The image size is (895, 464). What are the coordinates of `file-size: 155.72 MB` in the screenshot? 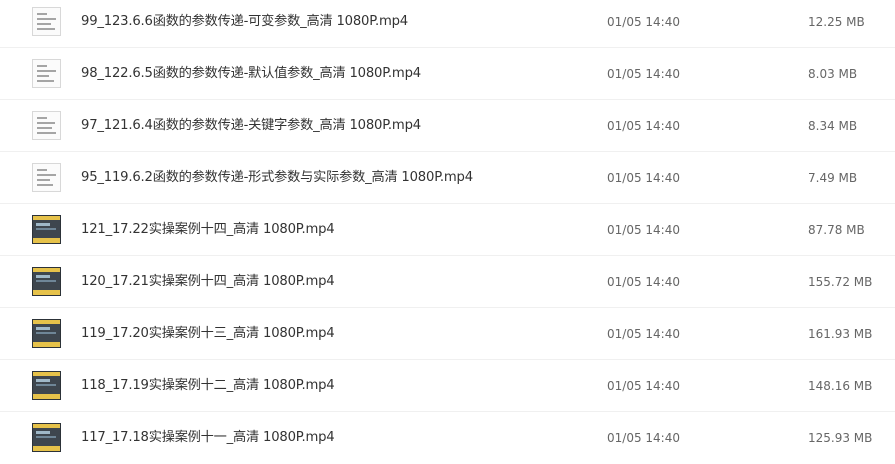 It's located at (840, 282).